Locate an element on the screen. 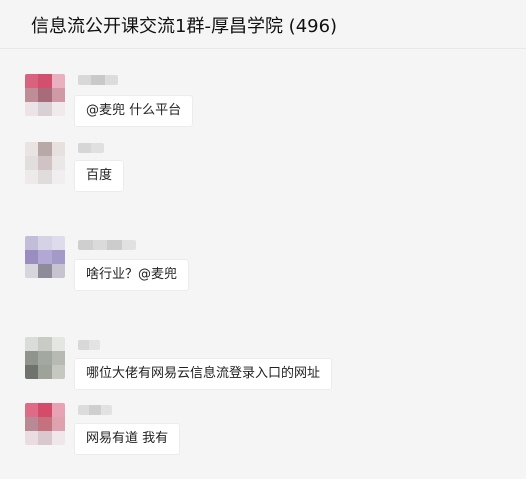  message-bubble: 哪位大佬有网易云信息流登录入口的网址 is located at coordinates (203, 374).